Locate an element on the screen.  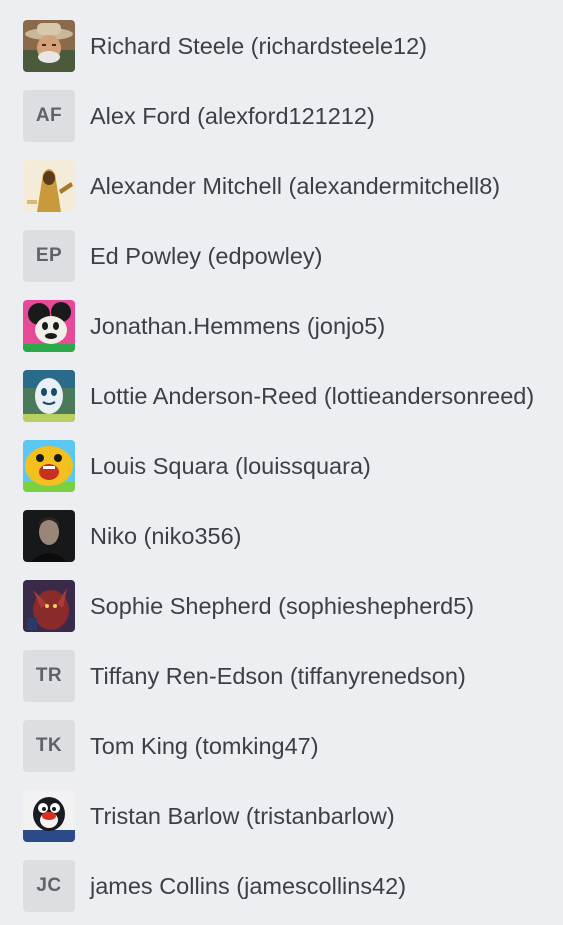
initials-avatar: JC is located at coordinates (49, 886).